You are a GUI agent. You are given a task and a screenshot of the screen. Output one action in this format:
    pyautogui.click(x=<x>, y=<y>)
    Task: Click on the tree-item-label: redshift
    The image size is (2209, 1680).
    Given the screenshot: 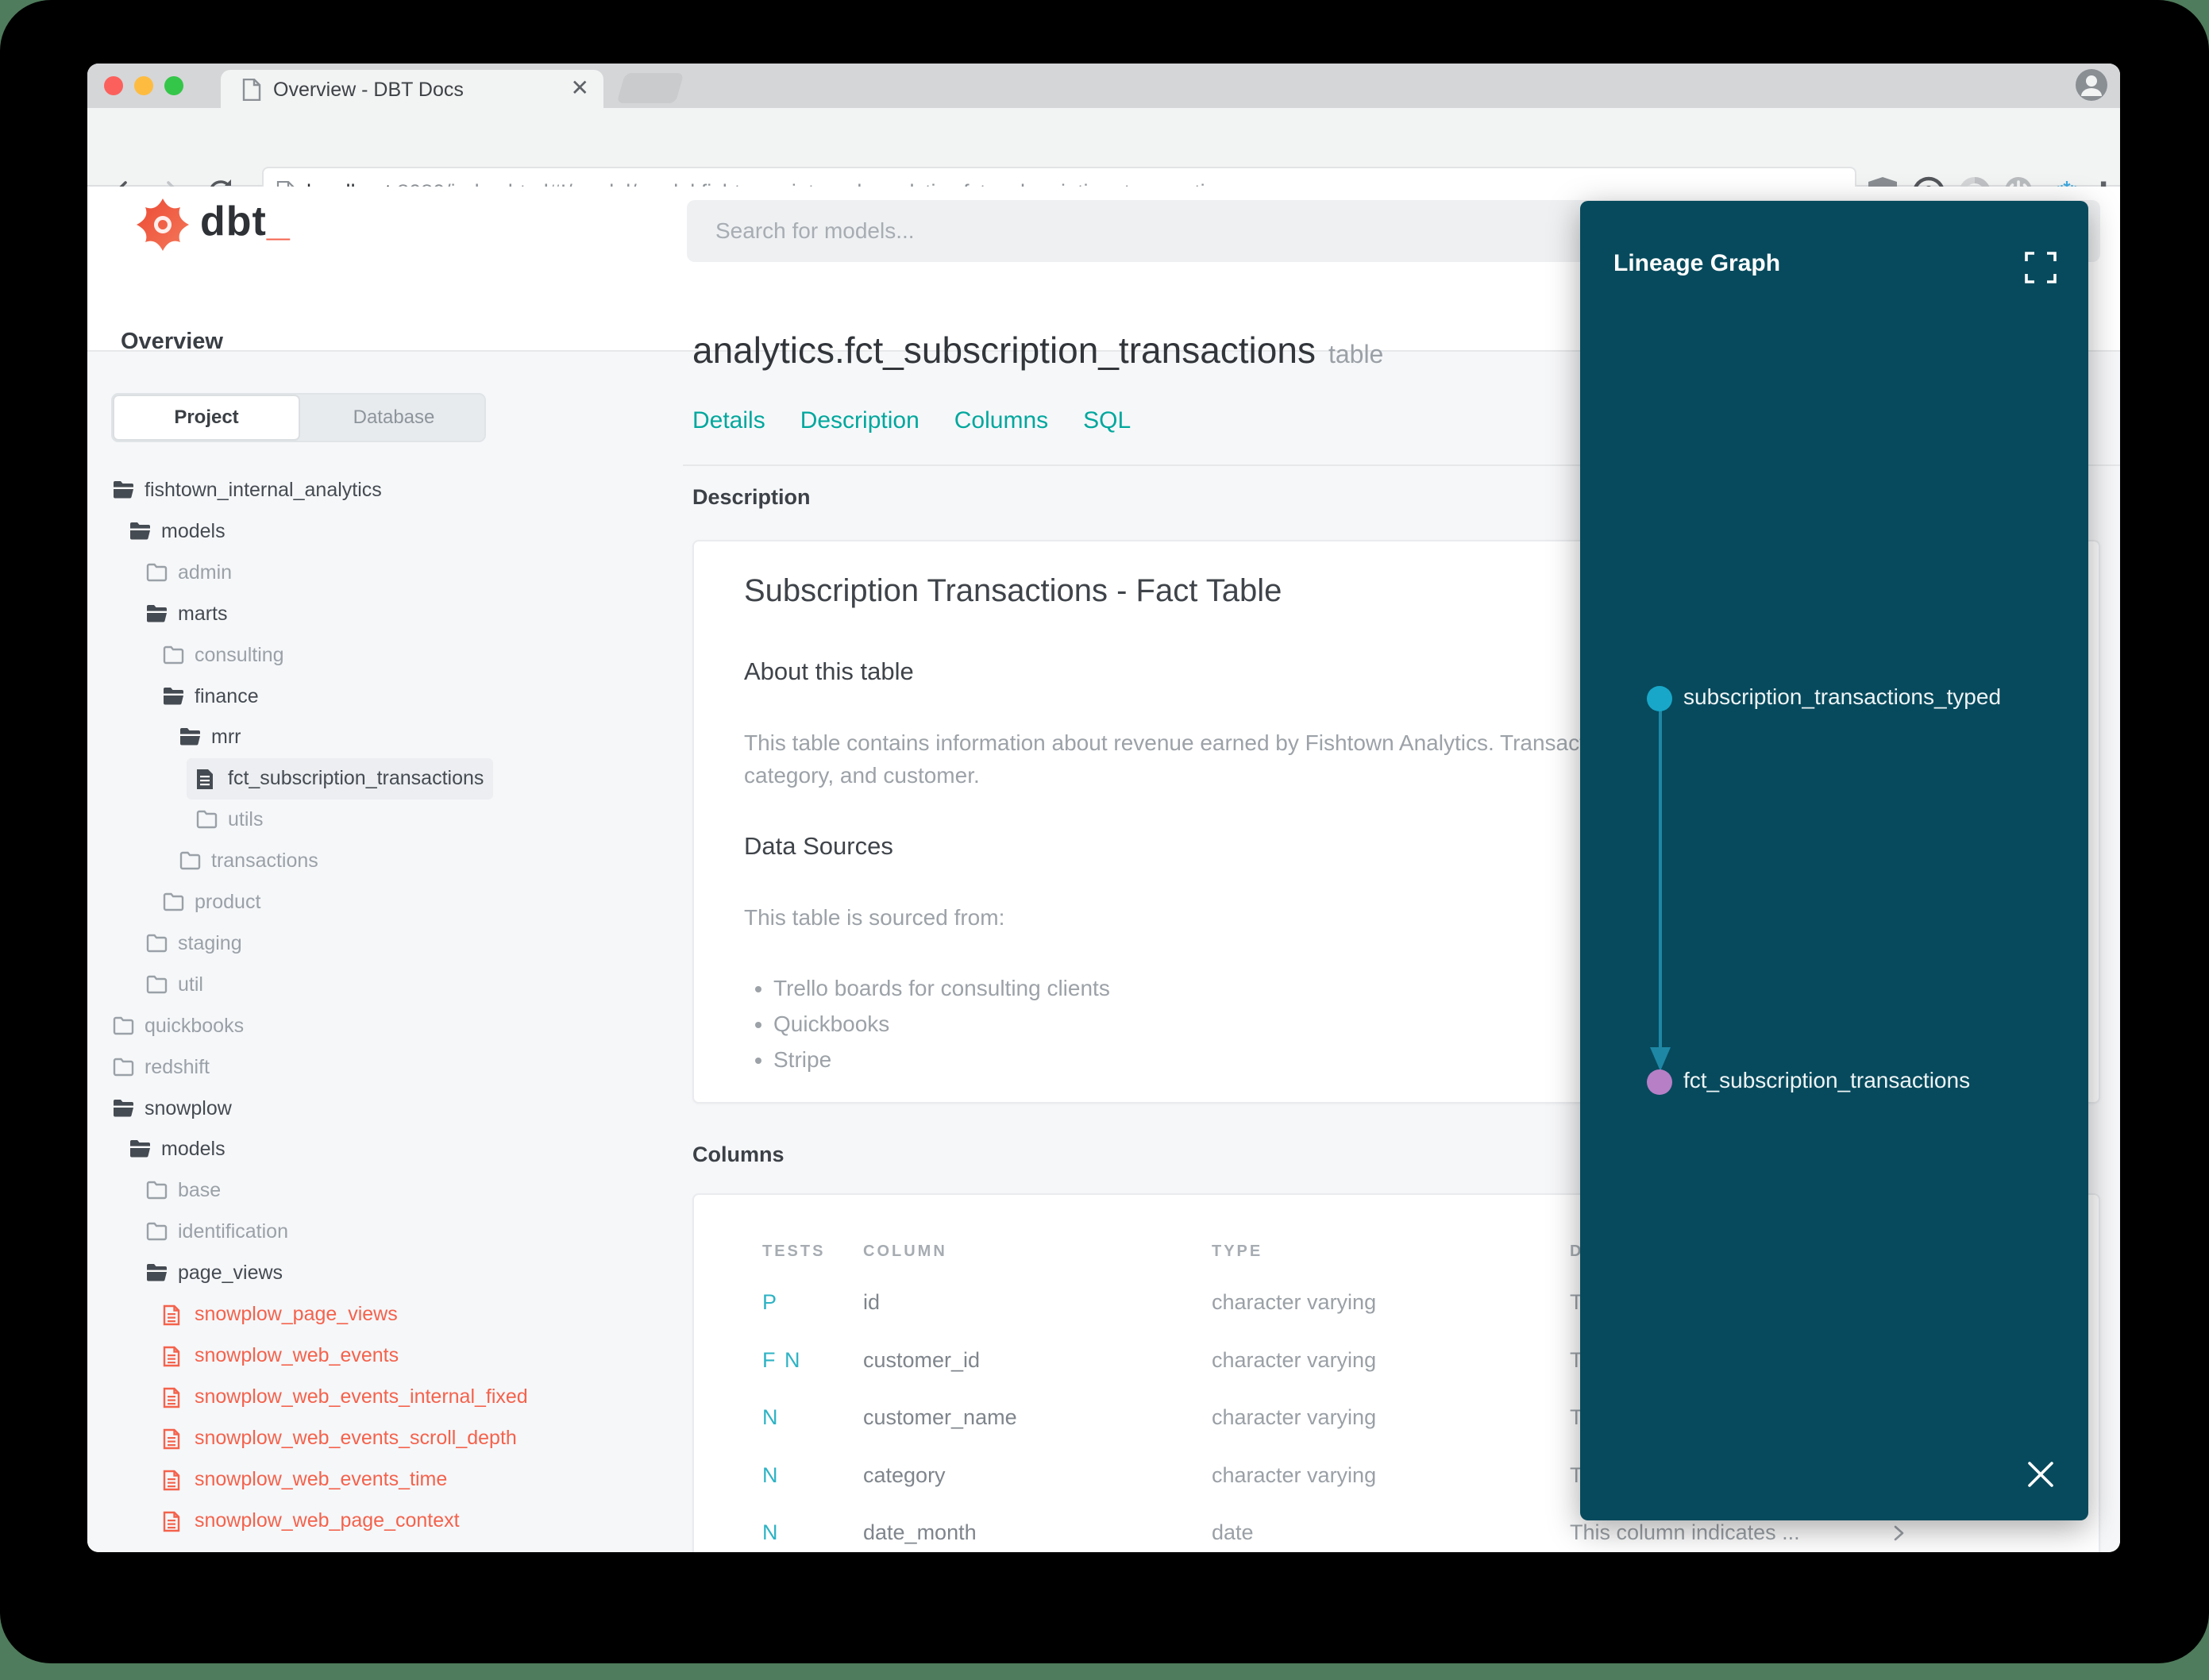 What is the action you would take?
    pyautogui.click(x=177, y=1067)
    